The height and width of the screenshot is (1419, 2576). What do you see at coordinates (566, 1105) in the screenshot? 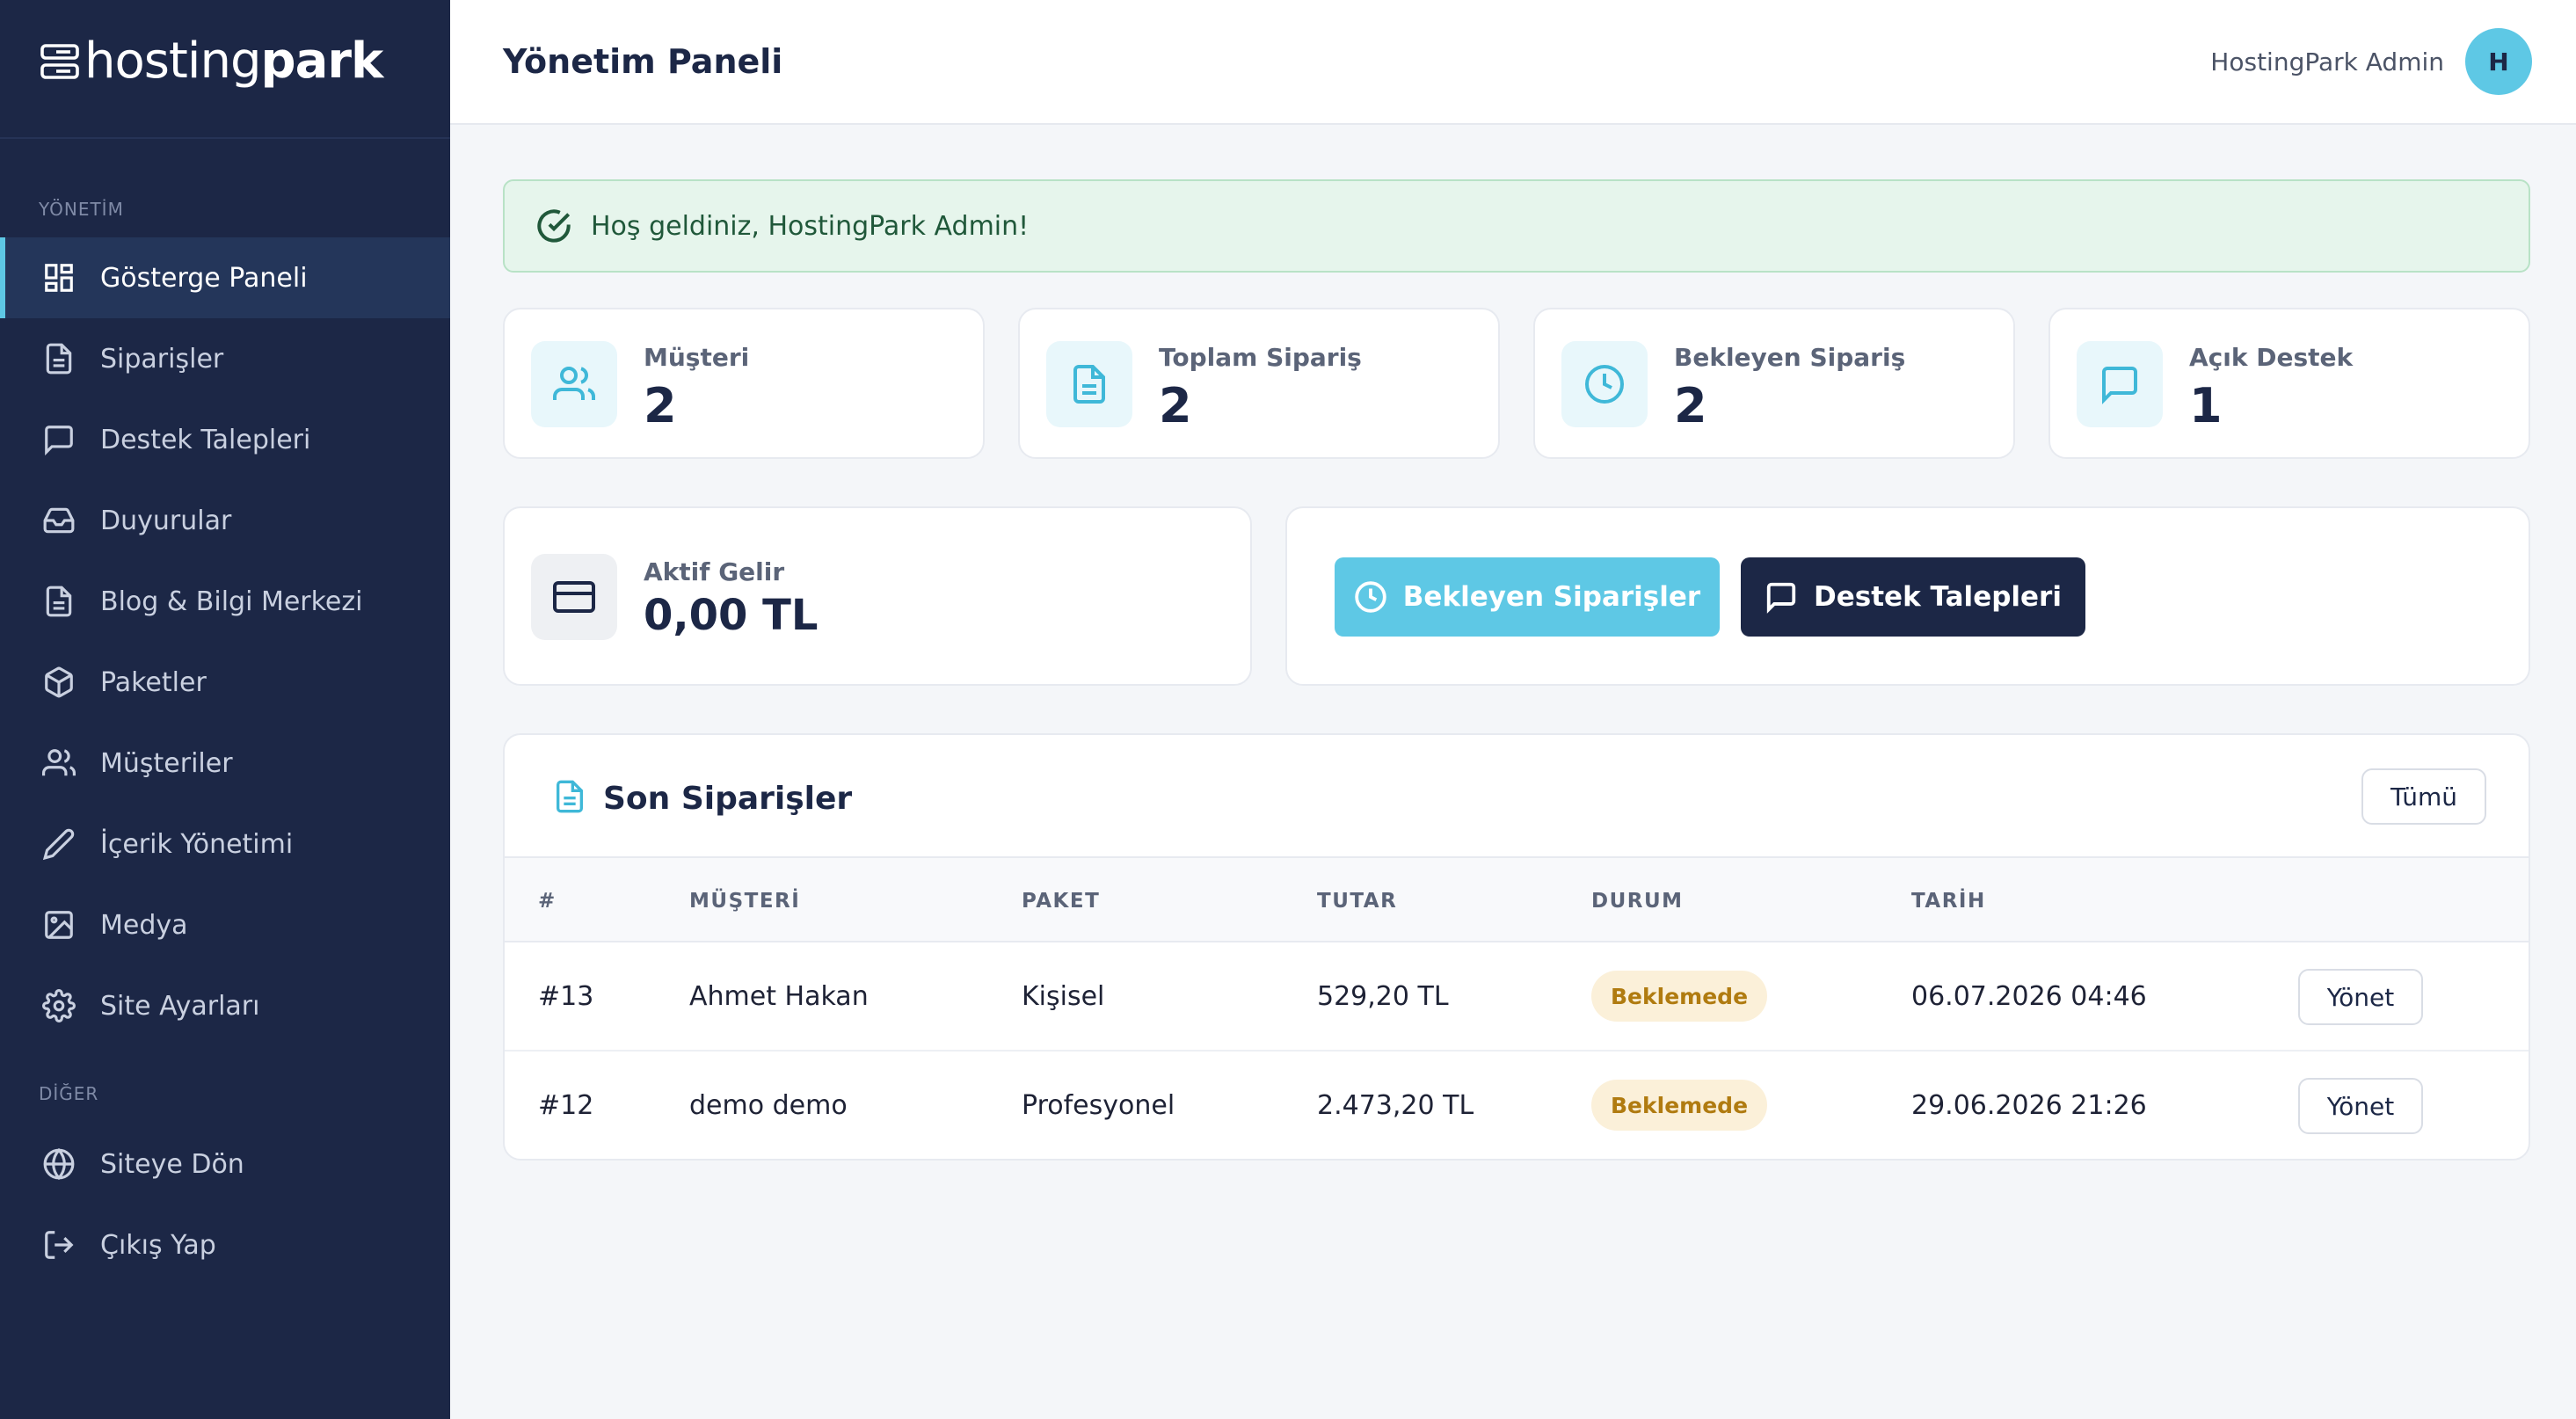
I see `order-id: #12` at bounding box center [566, 1105].